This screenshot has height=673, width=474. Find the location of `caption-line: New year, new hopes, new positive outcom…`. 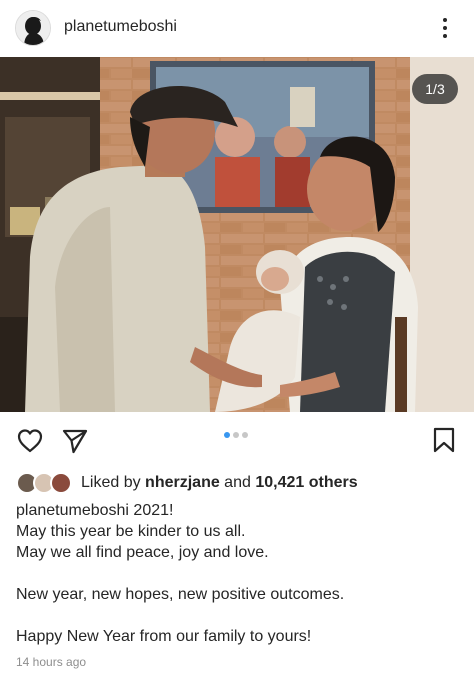

caption-line: New year, new hopes, new positive outcom… is located at coordinates (180, 594).